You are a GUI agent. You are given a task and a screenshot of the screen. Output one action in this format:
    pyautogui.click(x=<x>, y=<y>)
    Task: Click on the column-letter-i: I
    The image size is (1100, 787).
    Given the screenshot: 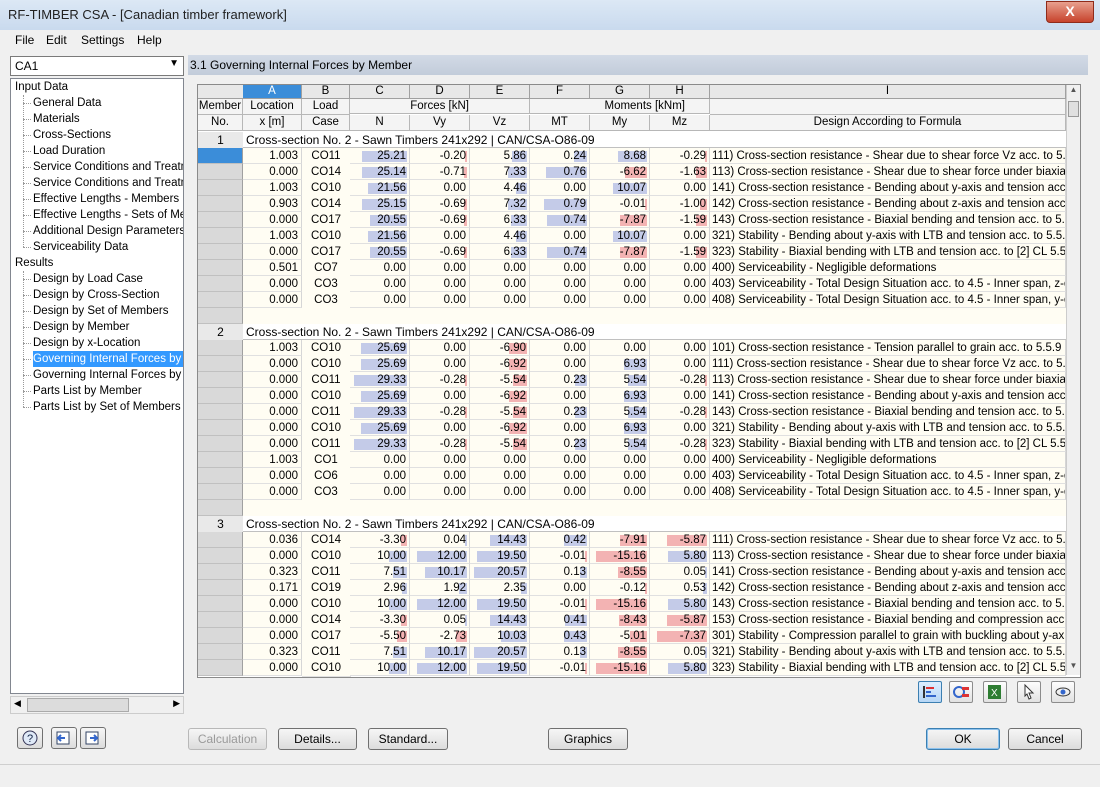 What is the action you would take?
    pyautogui.click(x=888, y=92)
    